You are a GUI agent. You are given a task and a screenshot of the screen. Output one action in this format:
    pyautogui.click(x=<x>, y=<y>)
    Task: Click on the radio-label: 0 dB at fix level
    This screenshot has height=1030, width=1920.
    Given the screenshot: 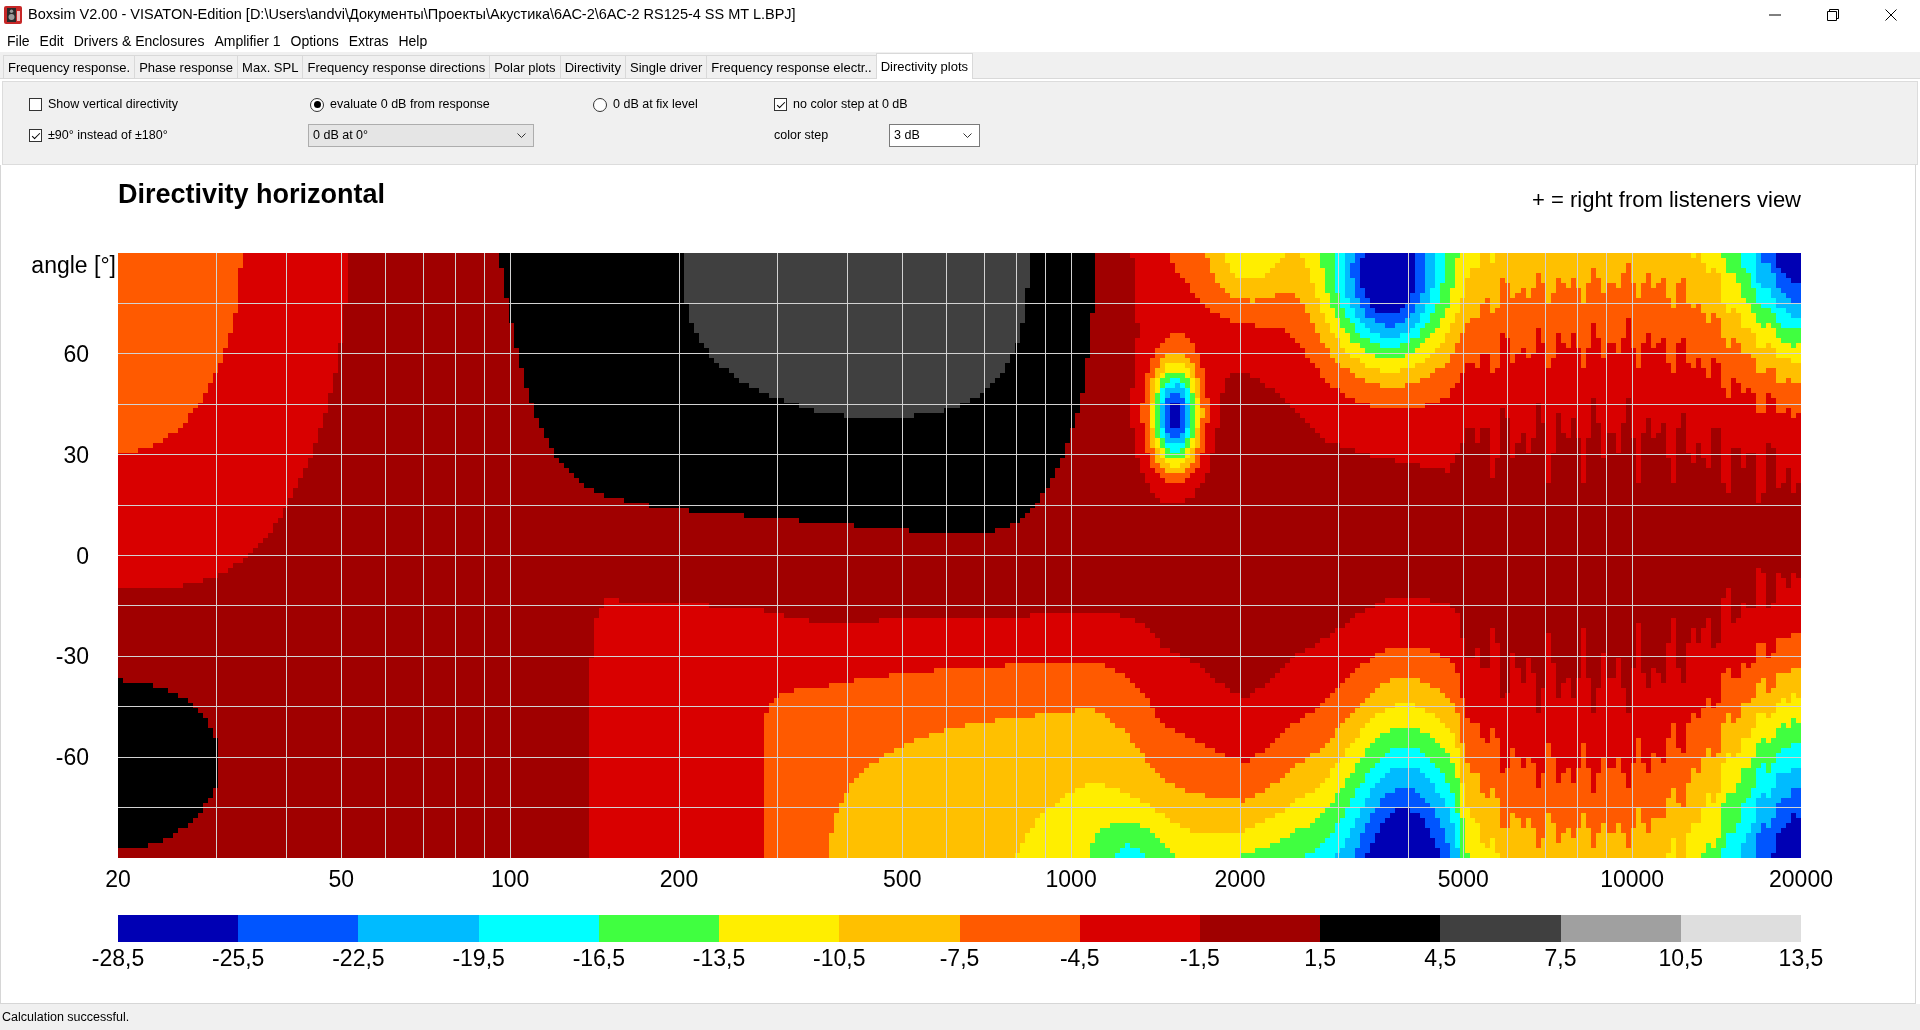 What is the action you would take?
    pyautogui.click(x=655, y=104)
    